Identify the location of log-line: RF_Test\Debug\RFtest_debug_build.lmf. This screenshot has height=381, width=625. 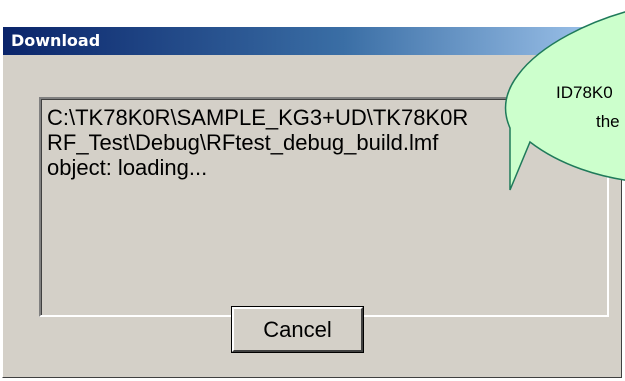
(243, 142).